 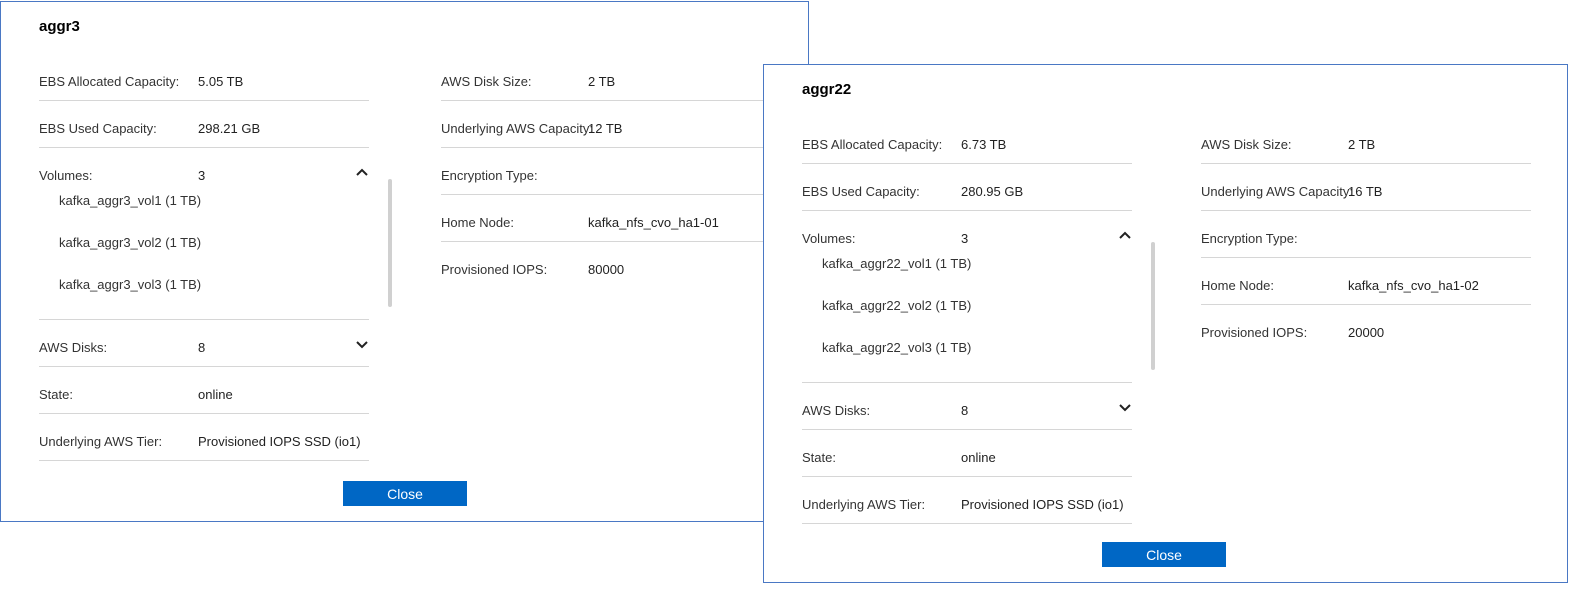 I want to click on dialog-title: aggr3, so click(x=59, y=26).